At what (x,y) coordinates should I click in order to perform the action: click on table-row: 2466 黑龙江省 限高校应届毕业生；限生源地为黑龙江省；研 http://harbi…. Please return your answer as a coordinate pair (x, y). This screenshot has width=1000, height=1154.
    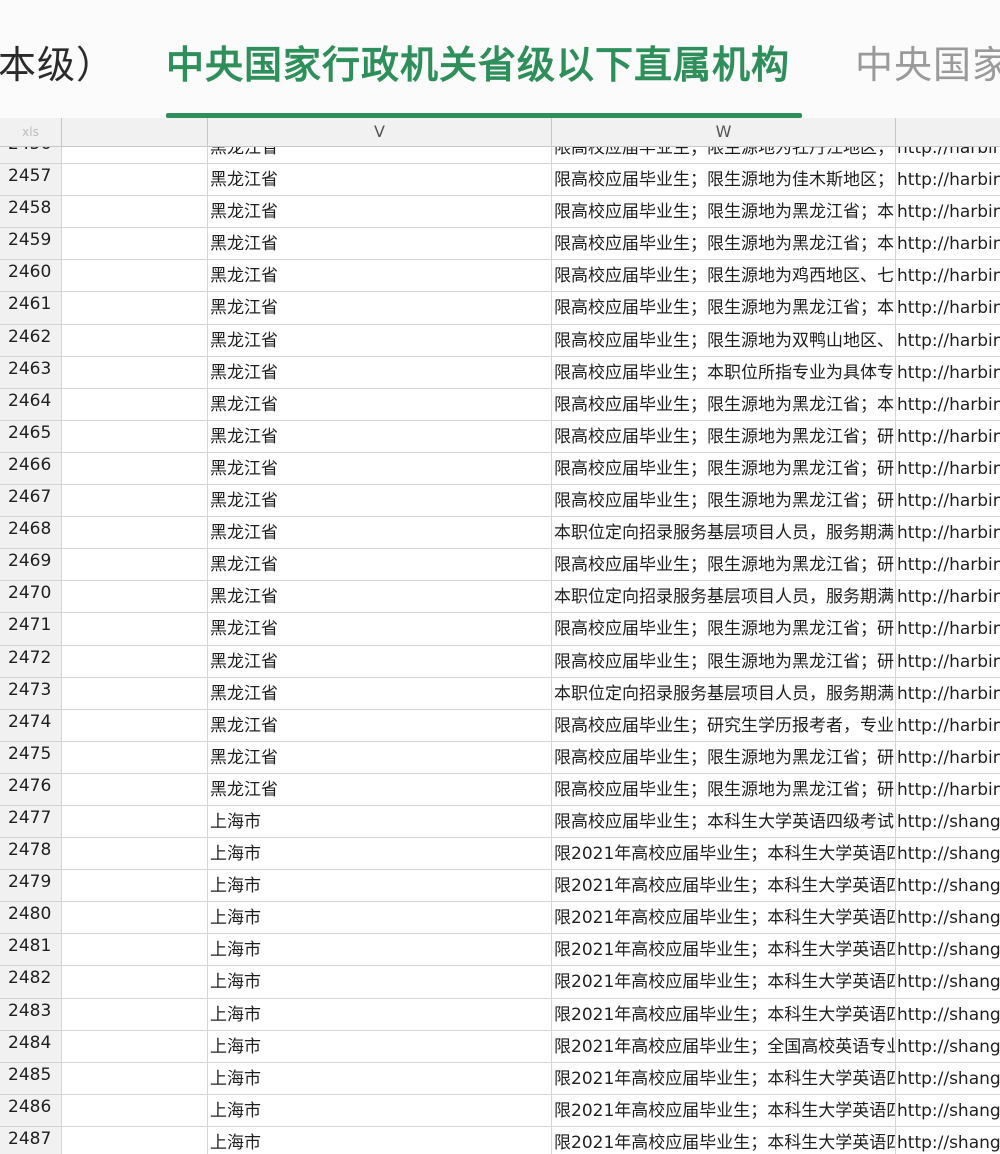
    Looking at the image, I should click on (500, 469).